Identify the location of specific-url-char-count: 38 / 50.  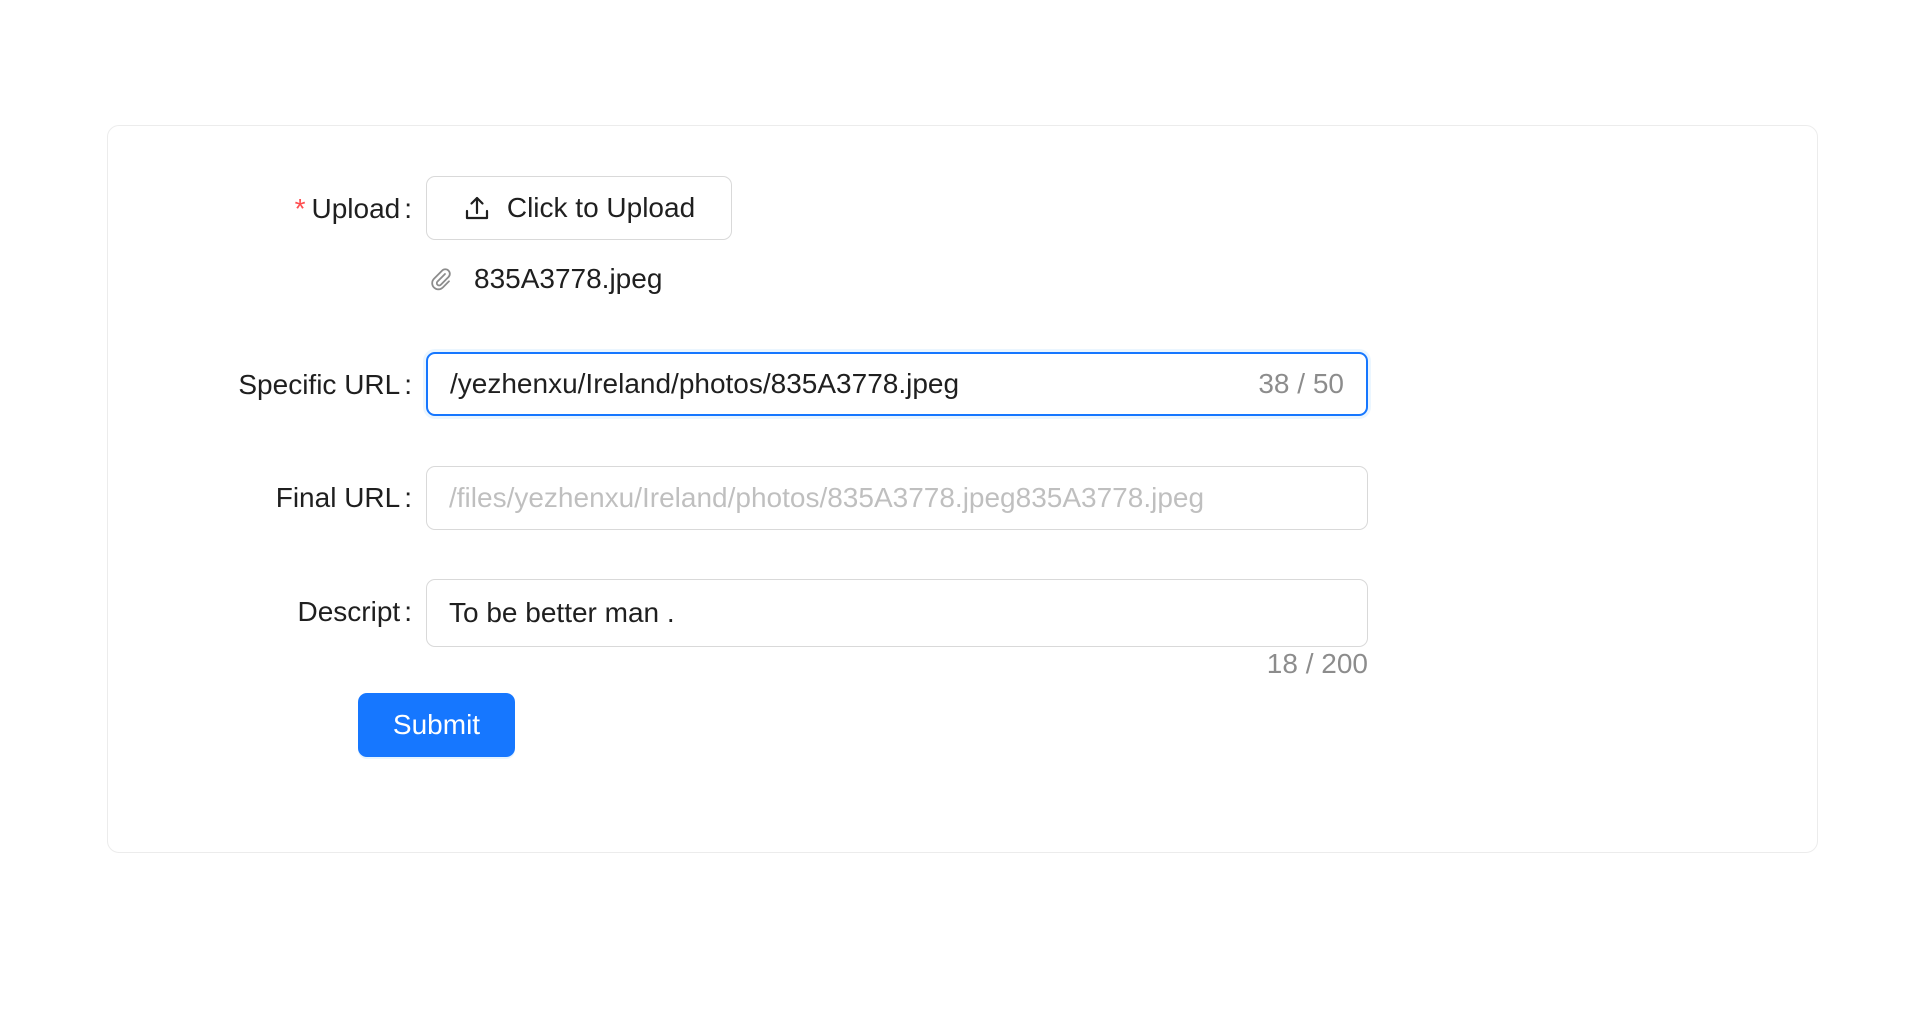
(1301, 383).